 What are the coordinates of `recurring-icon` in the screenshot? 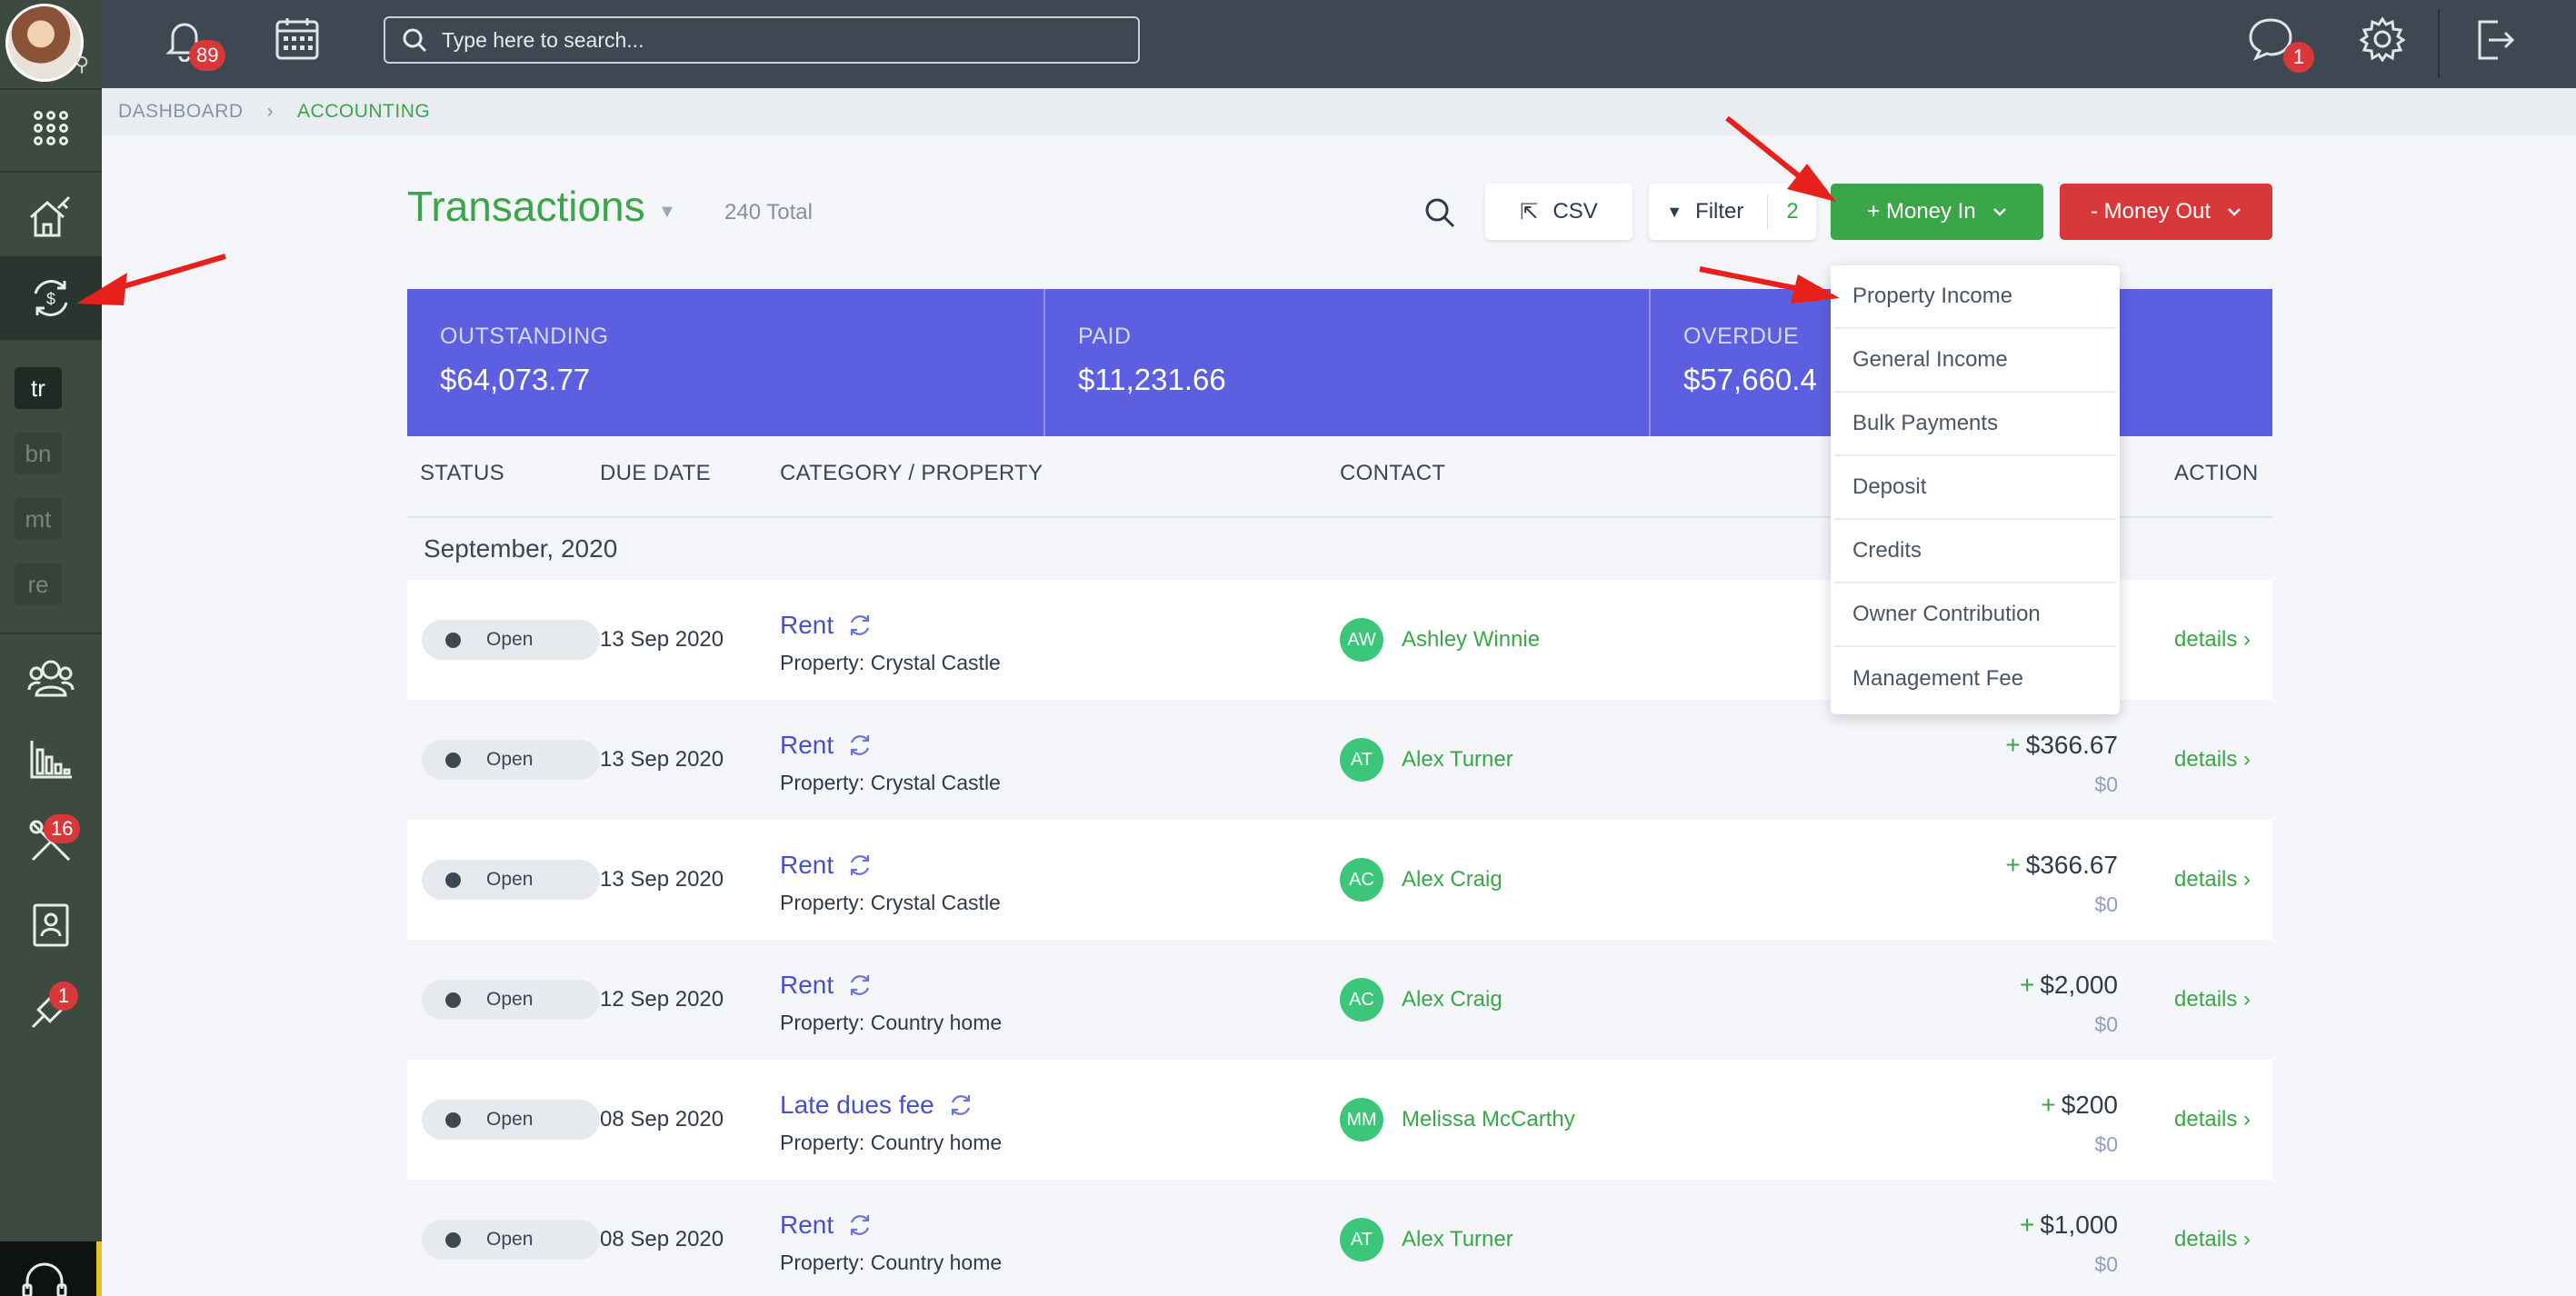 It's located at (961, 1105).